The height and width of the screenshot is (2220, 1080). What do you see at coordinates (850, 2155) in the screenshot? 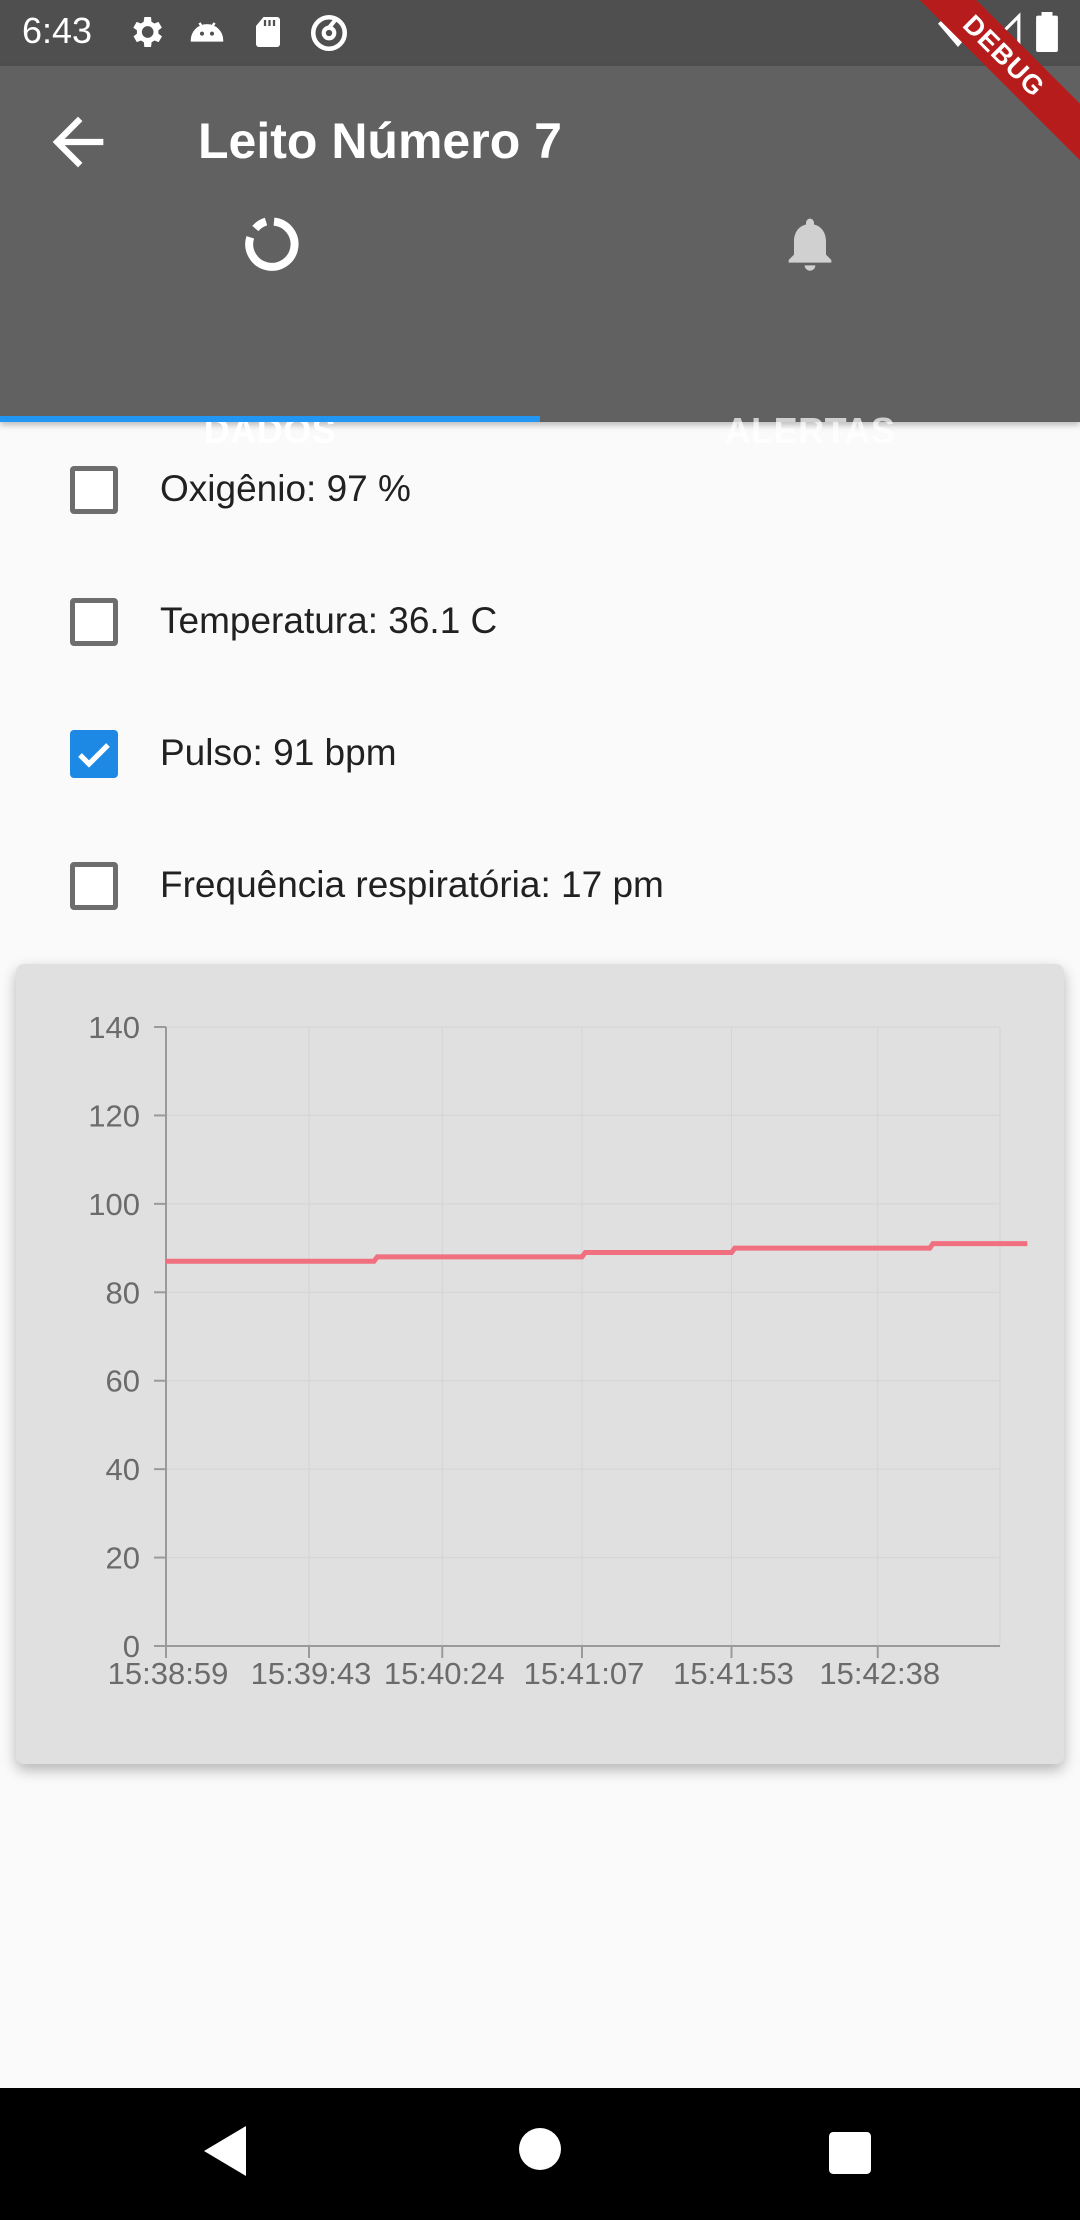
I see `recents-square-icon` at bounding box center [850, 2155].